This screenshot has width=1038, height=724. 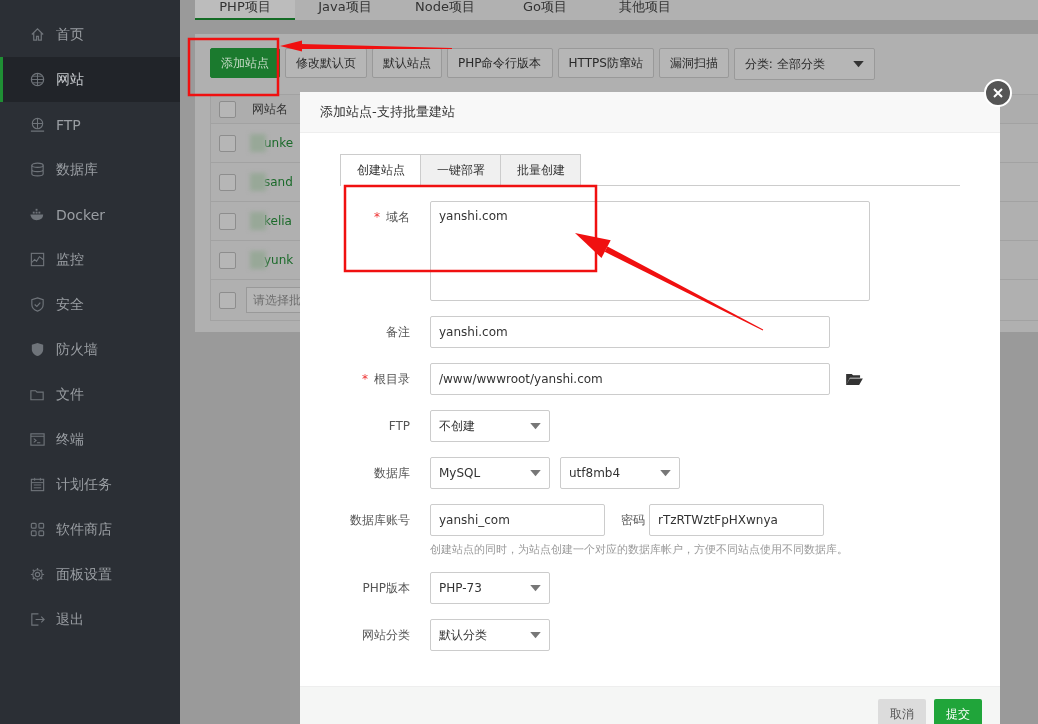 What do you see at coordinates (540, 169) in the screenshot?
I see `dialog-tab: 批量创建` at bounding box center [540, 169].